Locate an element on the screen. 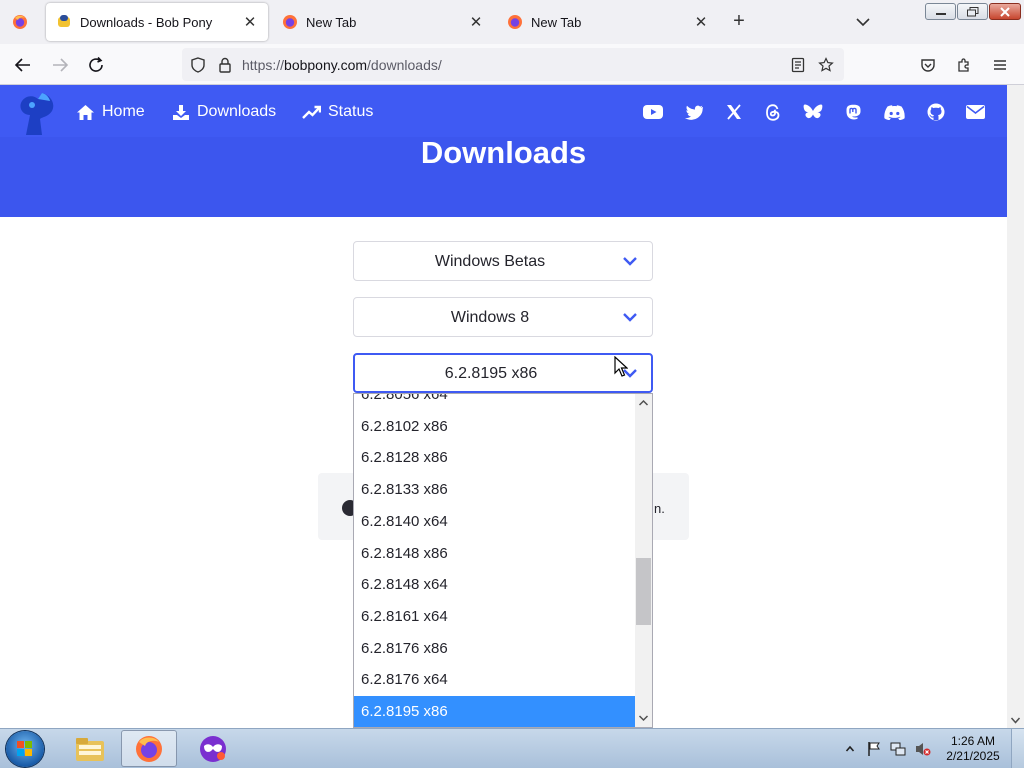 This screenshot has width=1024, height=768. hamburger-menu-icon is located at coordinates (1000, 65).